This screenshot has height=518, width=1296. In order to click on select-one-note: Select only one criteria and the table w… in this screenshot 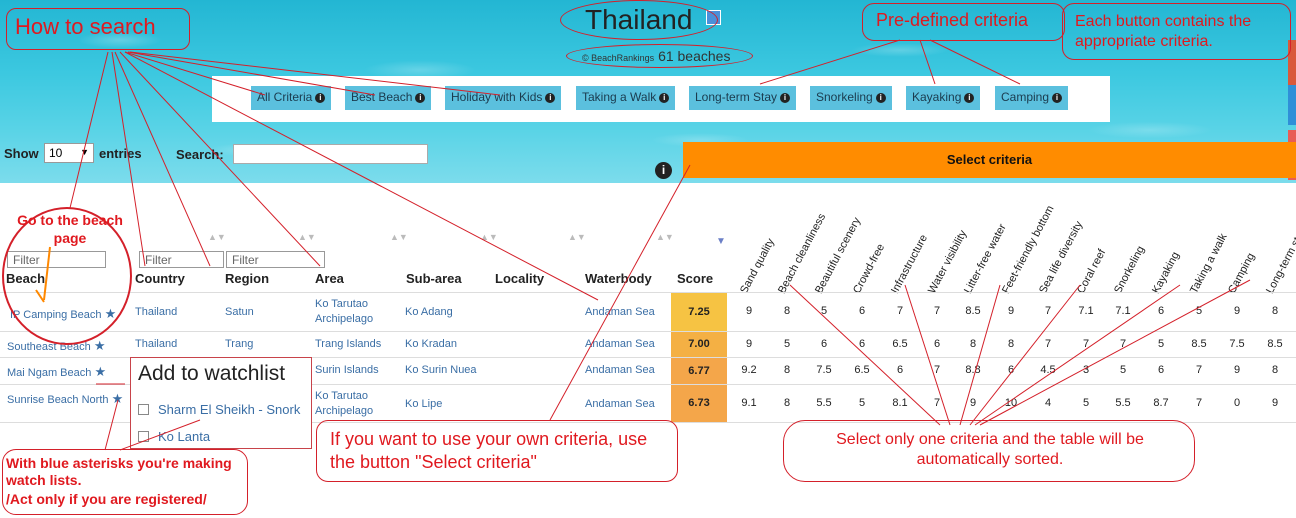, I will do `click(990, 449)`.